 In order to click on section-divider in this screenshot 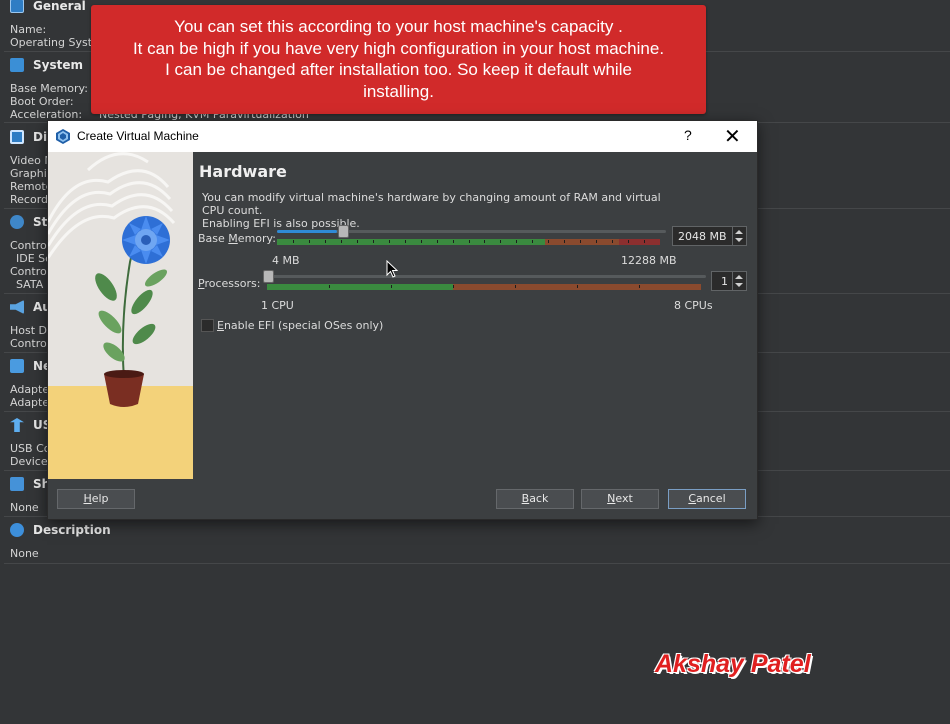, I will do `click(477, 563)`.